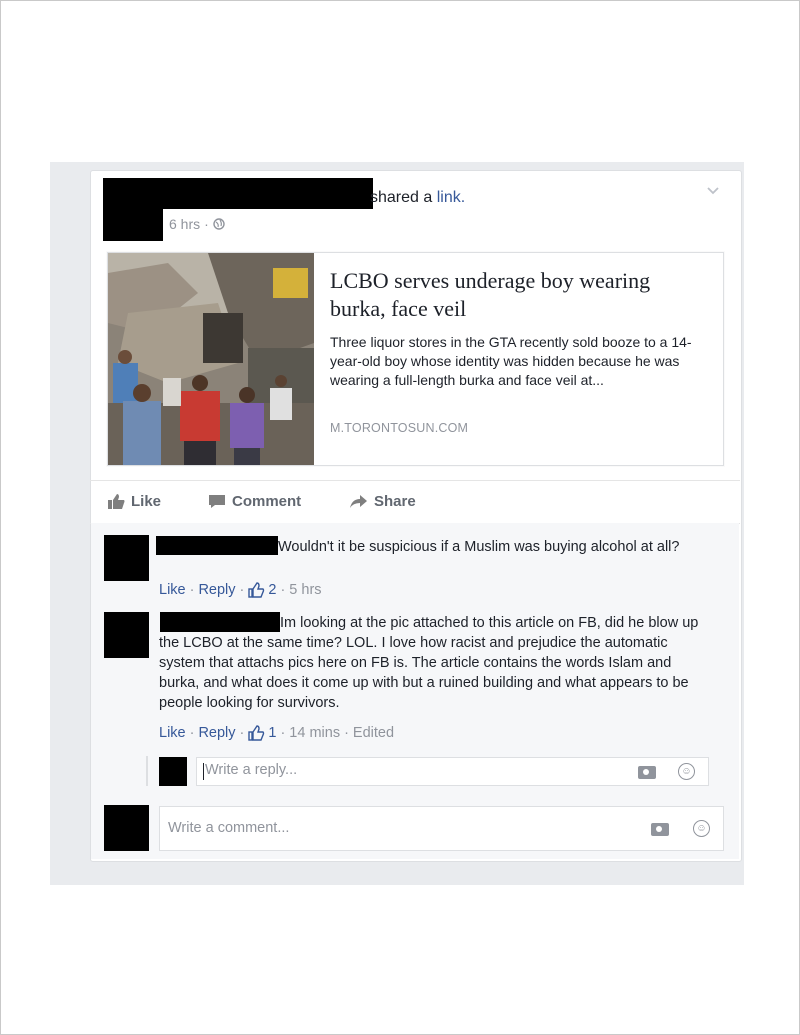  I want to click on preview-image, so click(211, 359).